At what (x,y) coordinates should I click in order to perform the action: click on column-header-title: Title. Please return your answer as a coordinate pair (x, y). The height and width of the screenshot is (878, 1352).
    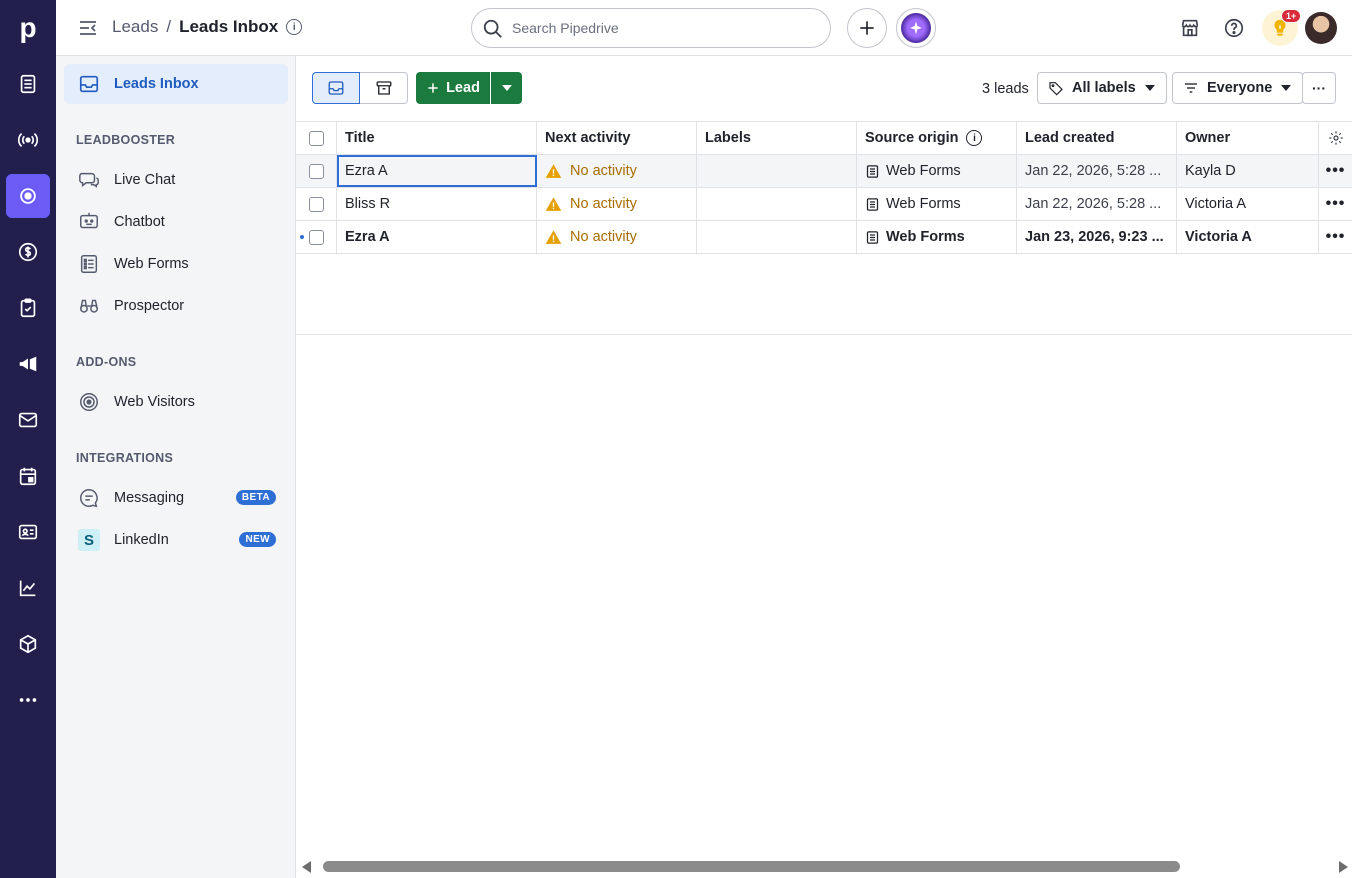
    Looking at the image, I should click on (437, 138).